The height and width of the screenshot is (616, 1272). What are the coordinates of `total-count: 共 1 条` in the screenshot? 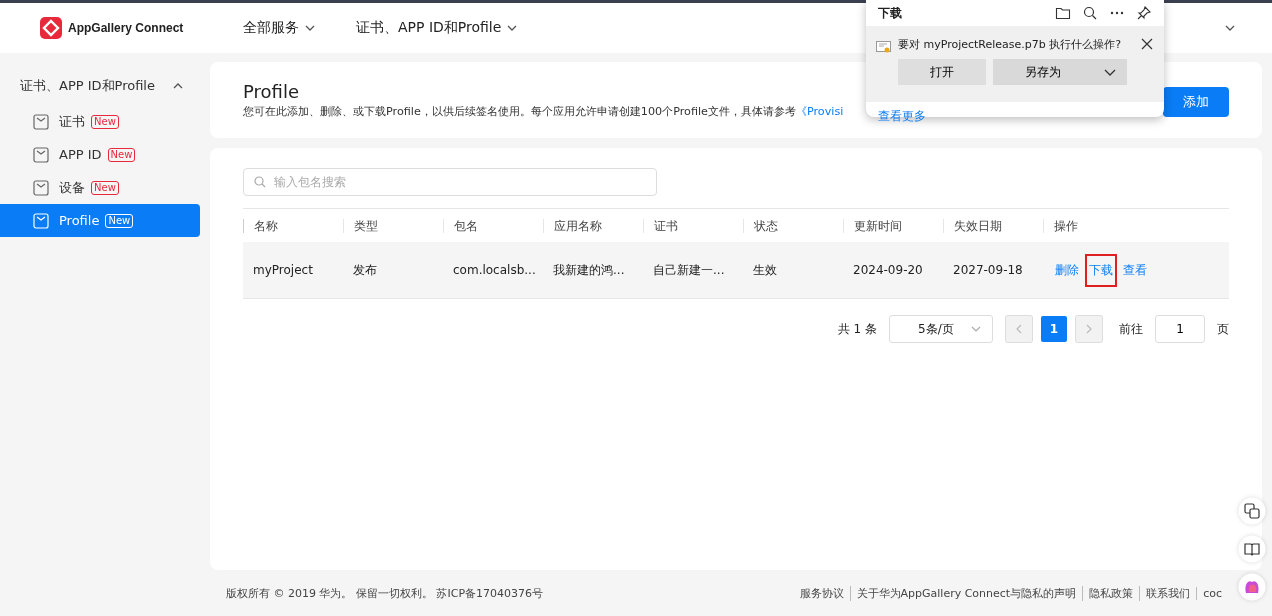 It's located at (857, 329).